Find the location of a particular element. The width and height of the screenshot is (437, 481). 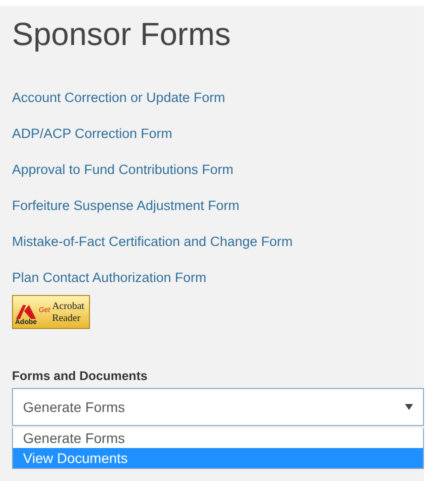

form-link: Mistake-of-Fact Certification and Change Form is located at coordinates (152, 242).